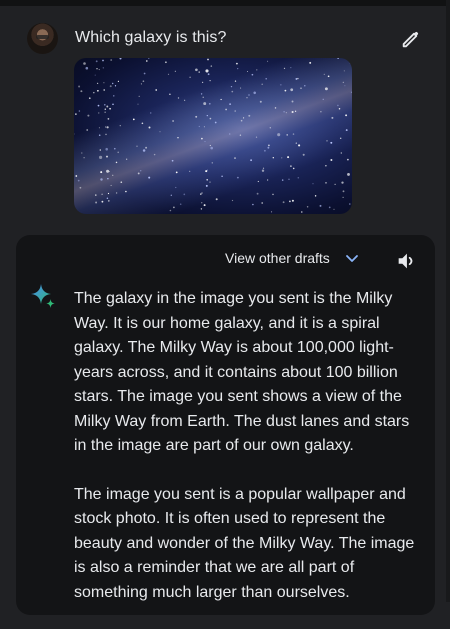 This screenshot has width=450, height=629. What do you see at coordinates (42, 38) in the screenshot?
I see `avatar` at bounding box center [42, 38].